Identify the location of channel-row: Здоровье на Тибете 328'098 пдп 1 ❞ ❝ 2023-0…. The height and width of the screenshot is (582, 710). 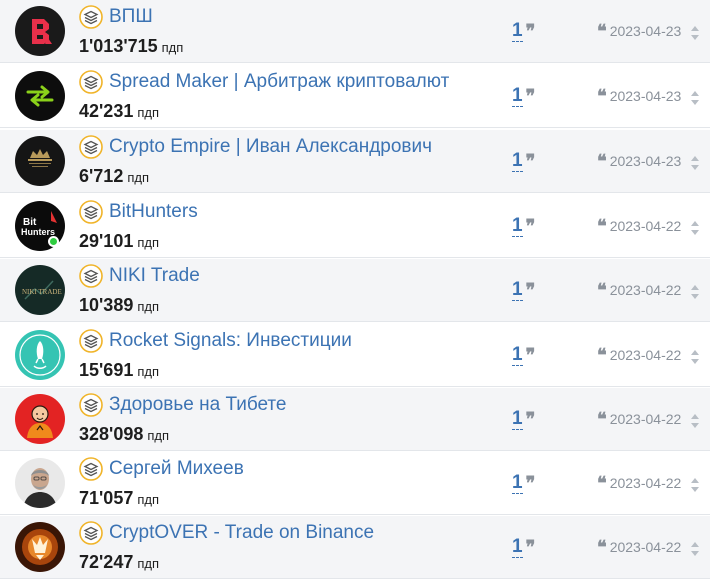
(355, 419).